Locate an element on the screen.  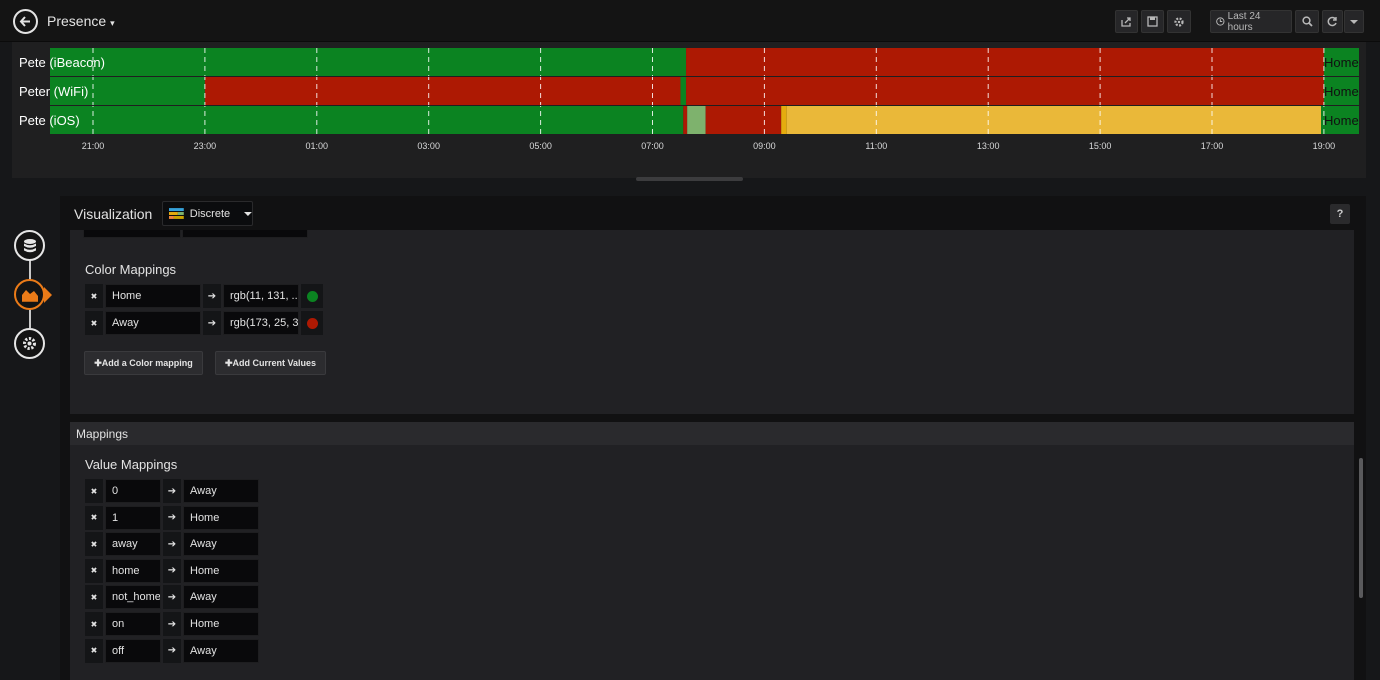
scrollbar is located at coordinates (1361, 528).